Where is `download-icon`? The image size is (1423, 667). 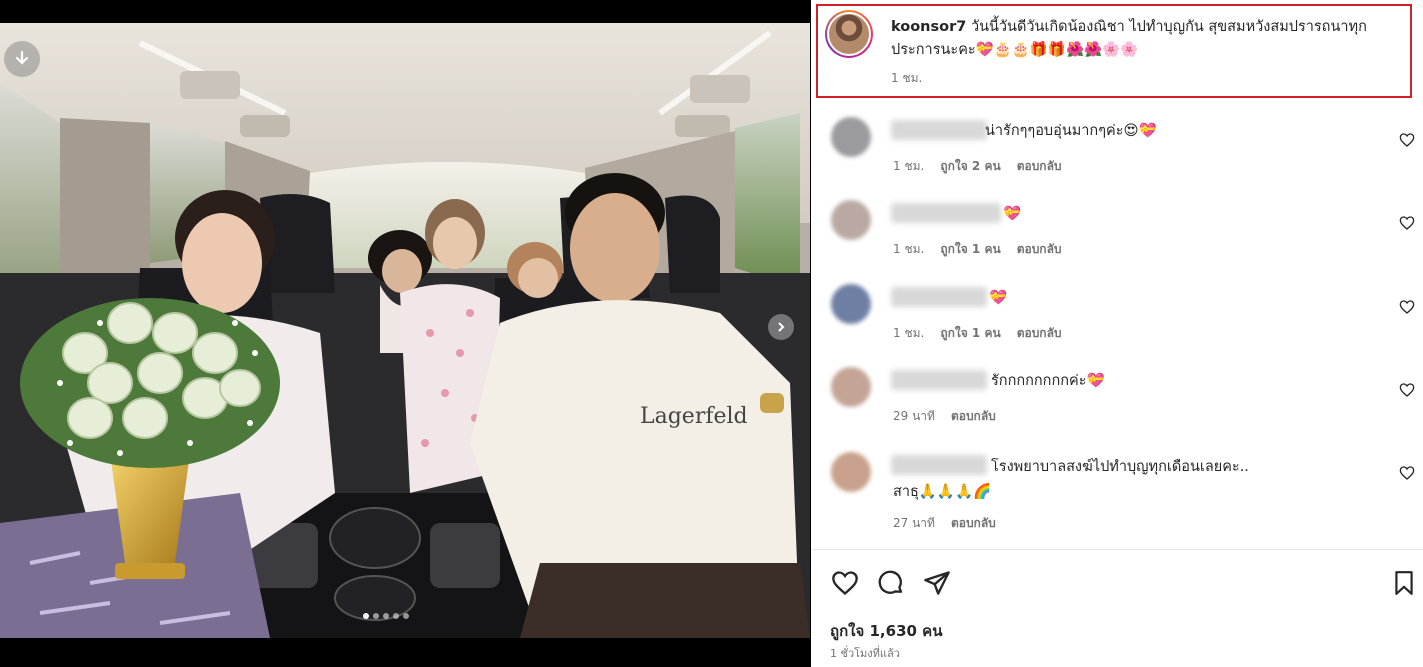
download-icon is located at coordinates (22, 59).